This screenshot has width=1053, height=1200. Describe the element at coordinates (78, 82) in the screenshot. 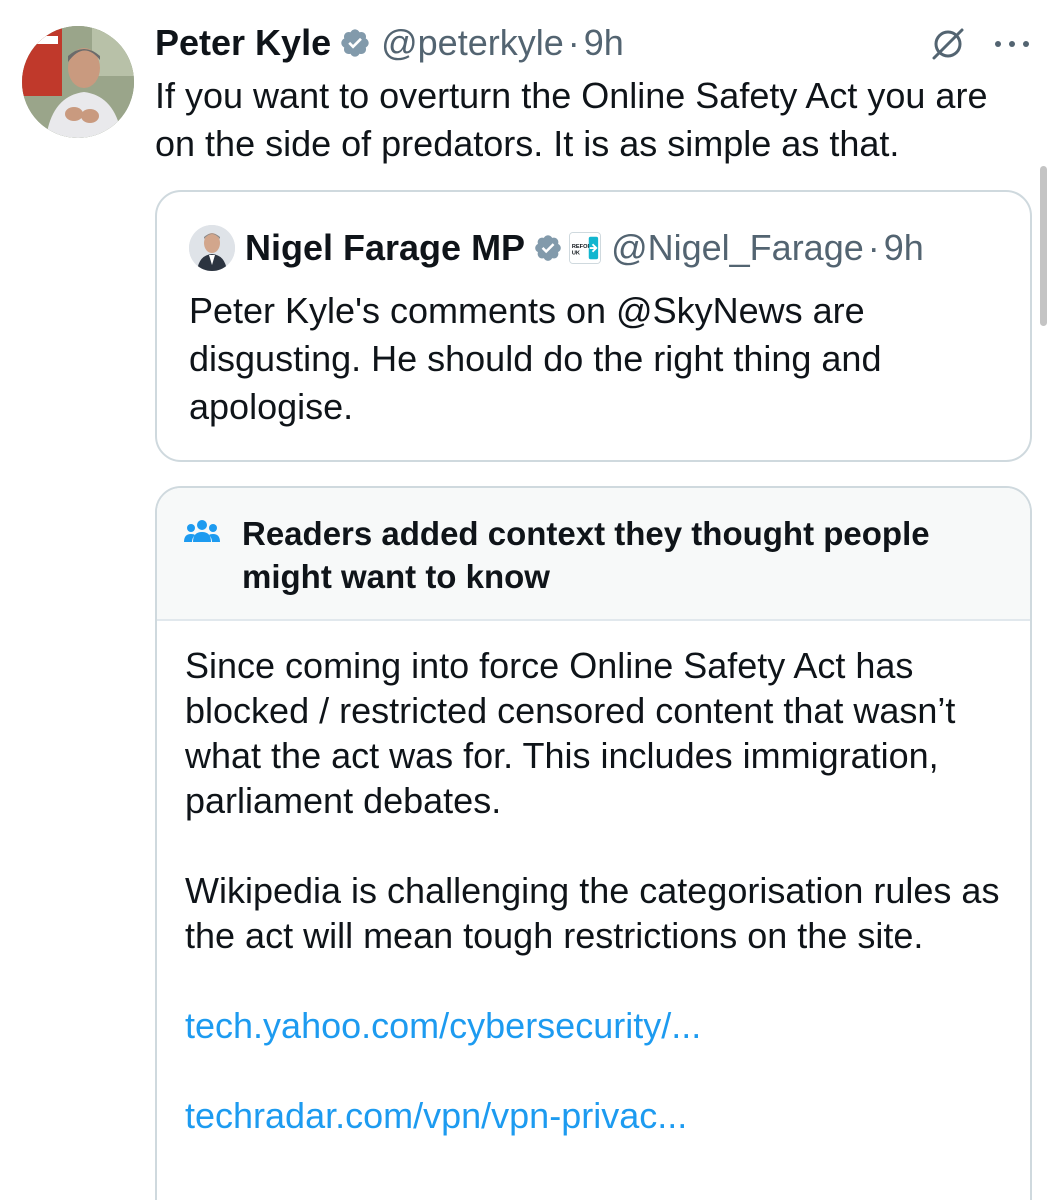

I see `author-avatar` at that location.